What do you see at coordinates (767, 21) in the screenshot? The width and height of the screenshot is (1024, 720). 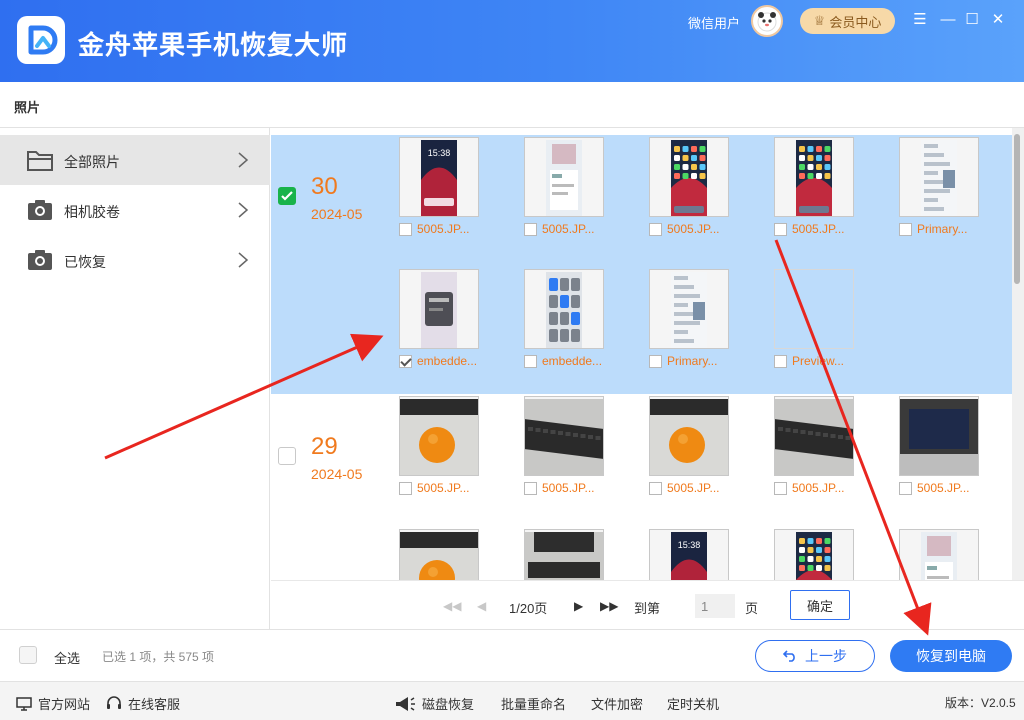 I see `avatar` at bounding box center [767, 21].